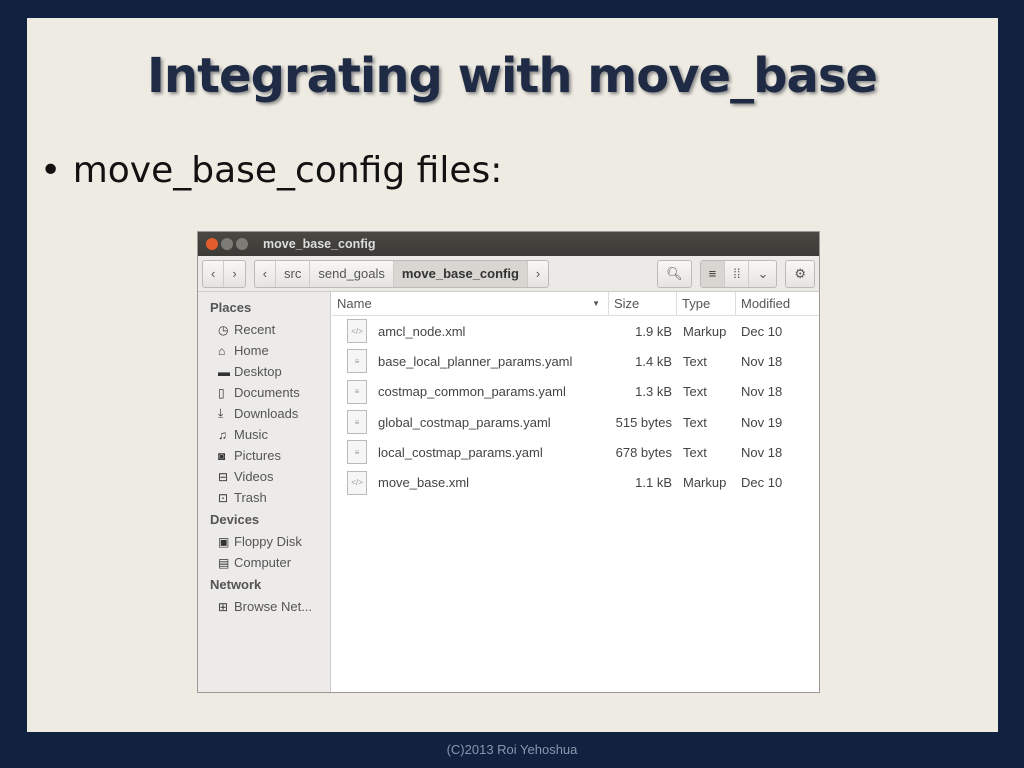  Describe the element at coordinates (214, 273) in the screenshot. I see `back-button: ‹` at that location.